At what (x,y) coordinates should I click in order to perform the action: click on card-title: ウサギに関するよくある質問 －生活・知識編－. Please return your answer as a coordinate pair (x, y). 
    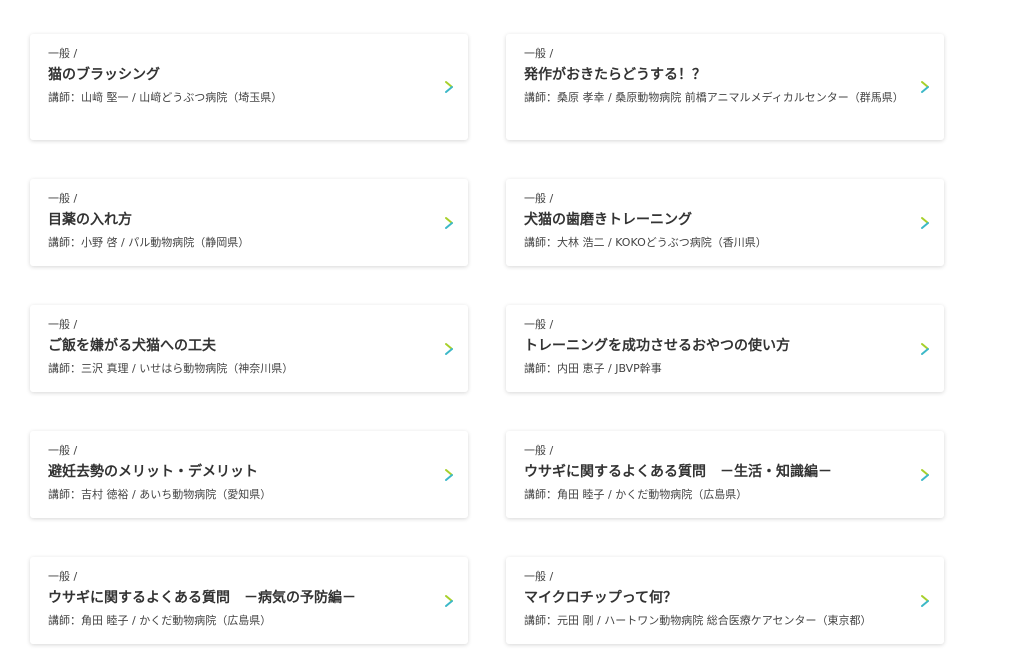
    Looking at the image, I should click on (678, 472).